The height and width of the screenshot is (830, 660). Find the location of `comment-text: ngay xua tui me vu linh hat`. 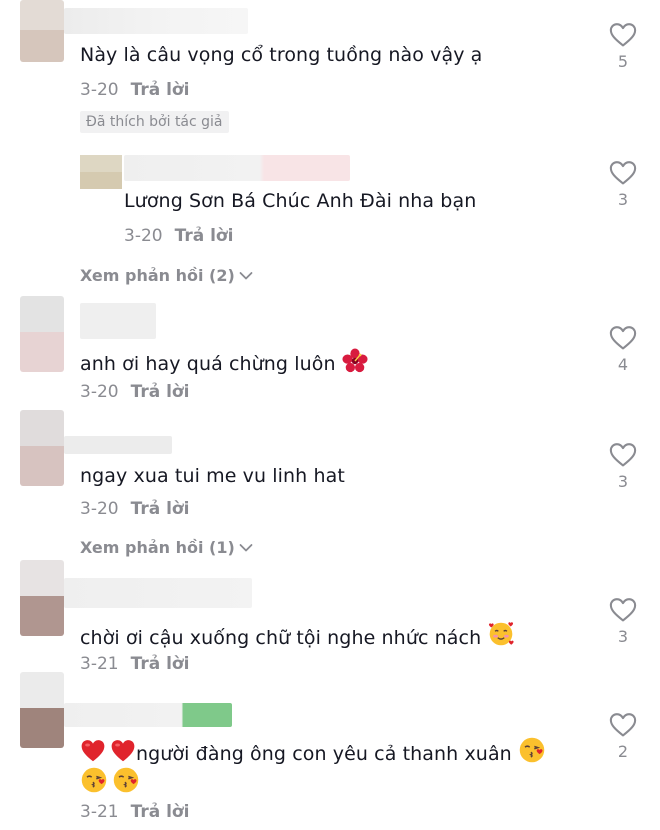

comment-text: ngay xua tui me vu linh hat is located at coordinates (212, 476).